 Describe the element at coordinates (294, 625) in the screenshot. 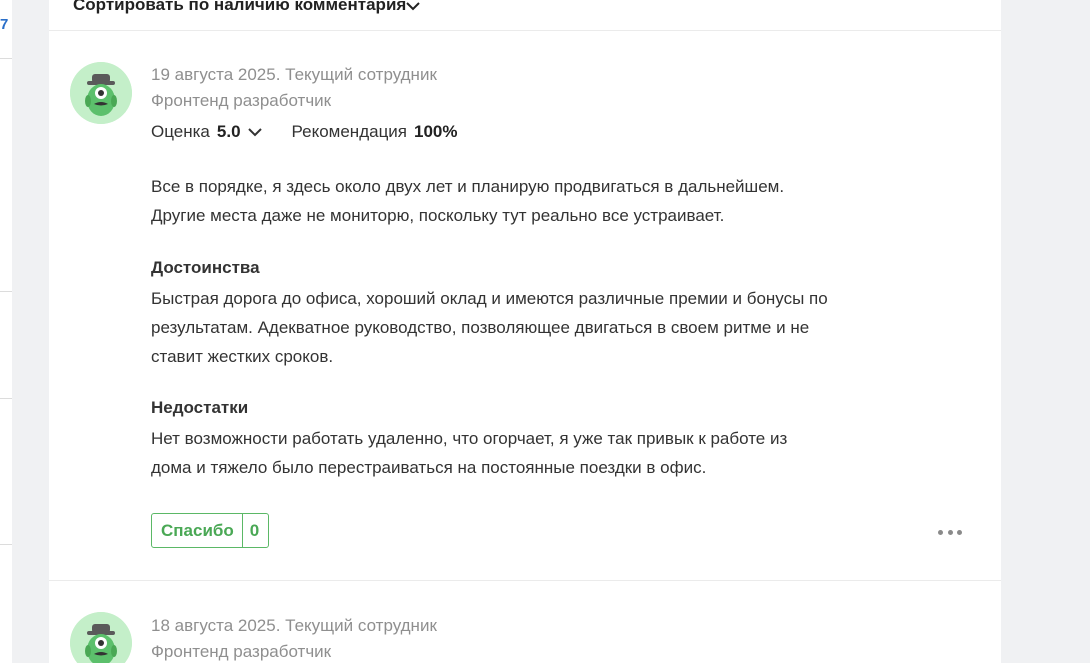

I see `review-date: 18 августа 2025. Текущий сотрудник` at that location.